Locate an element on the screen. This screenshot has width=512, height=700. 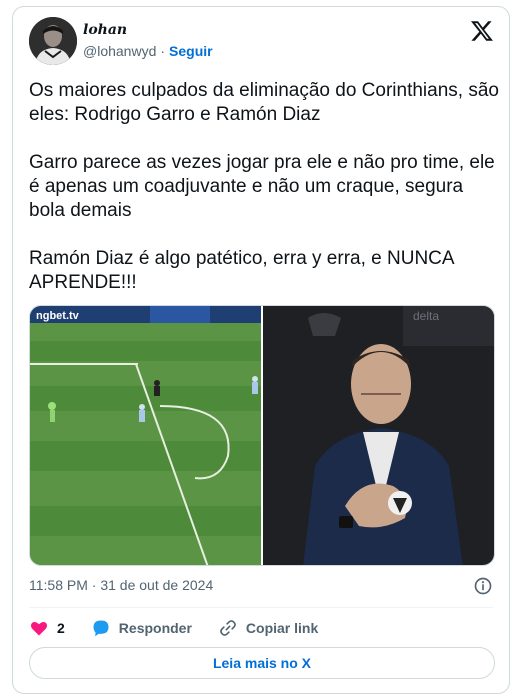
heart-icon is located at coordinates (39, 629).